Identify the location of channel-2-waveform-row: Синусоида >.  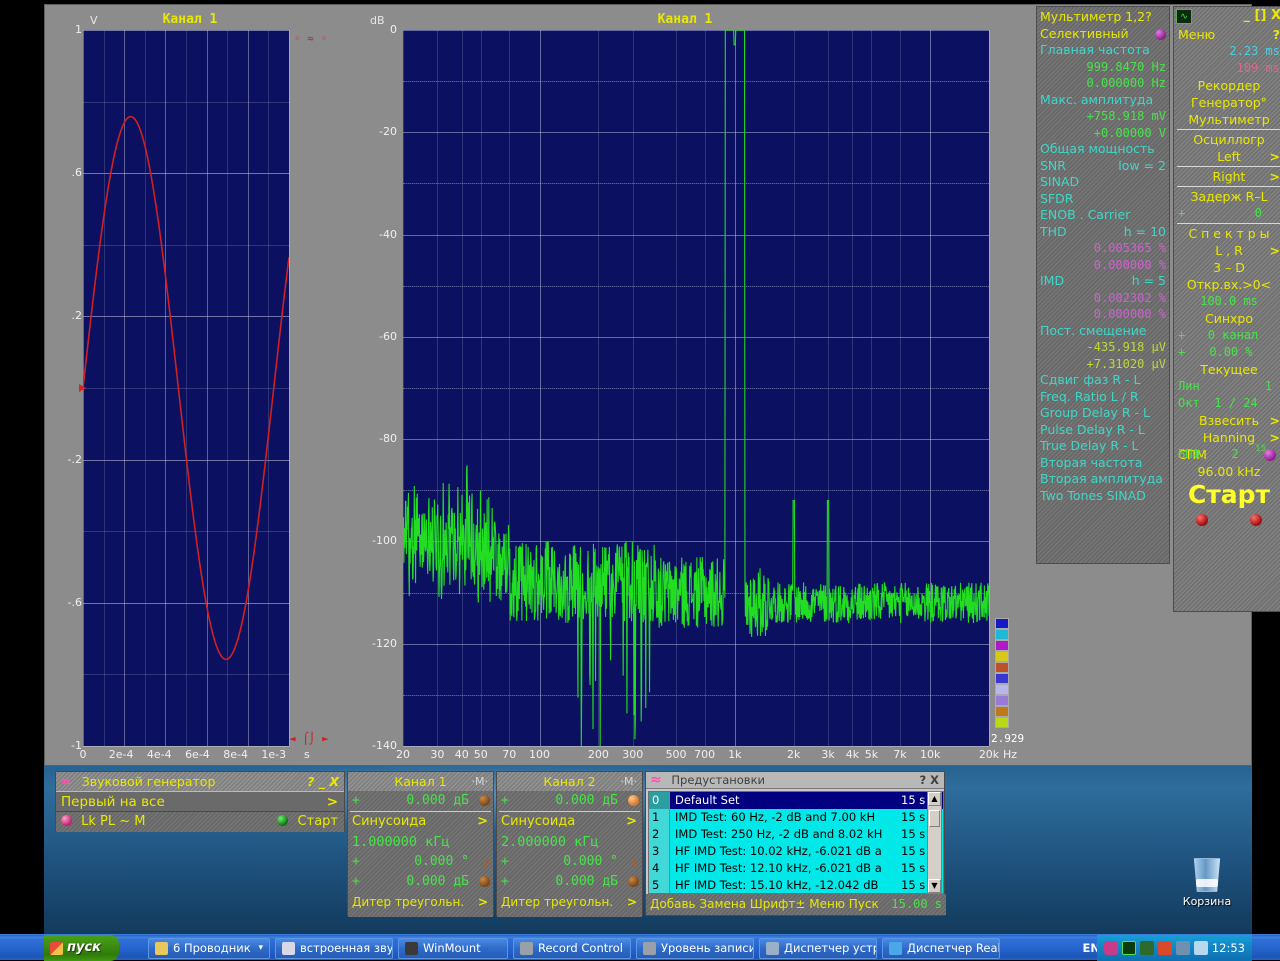
(569, 822).